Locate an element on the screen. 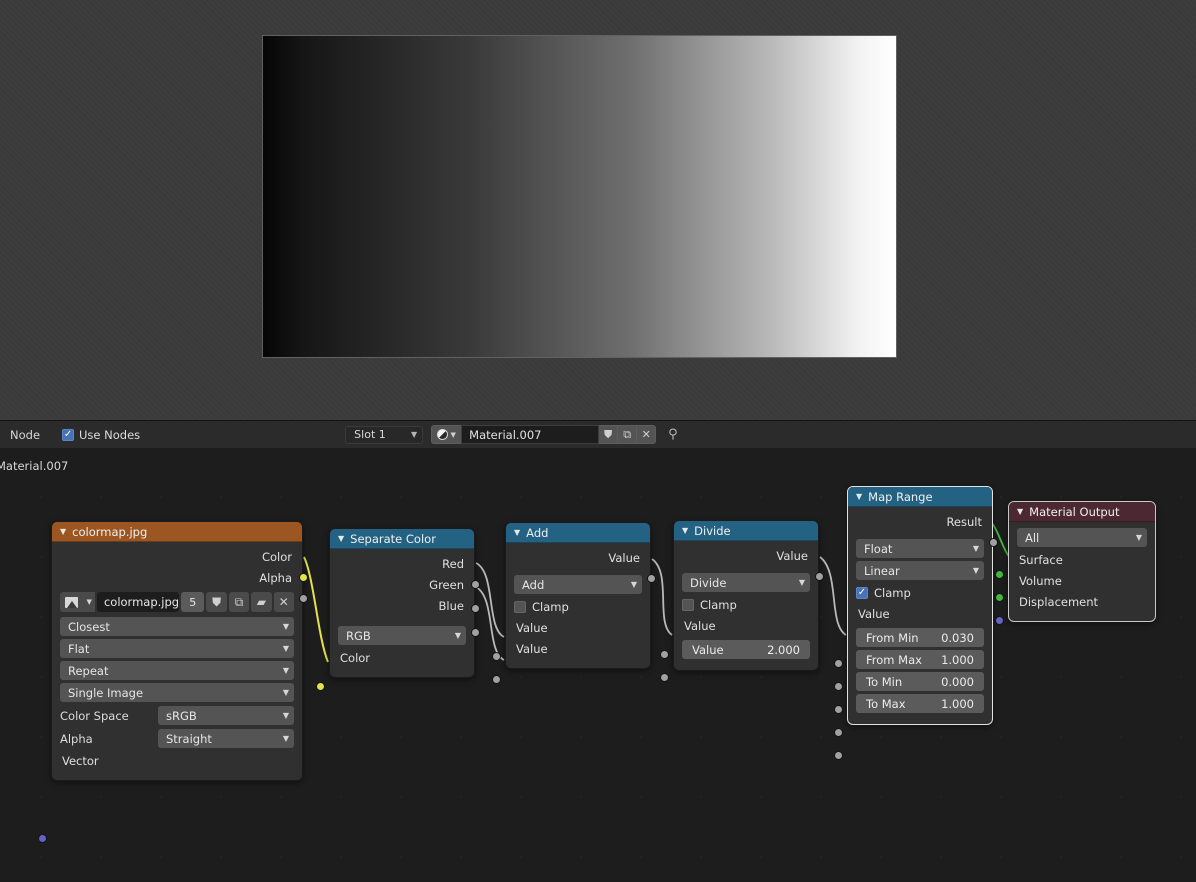  socket-in-to-max is located at coordinates (838, 755).